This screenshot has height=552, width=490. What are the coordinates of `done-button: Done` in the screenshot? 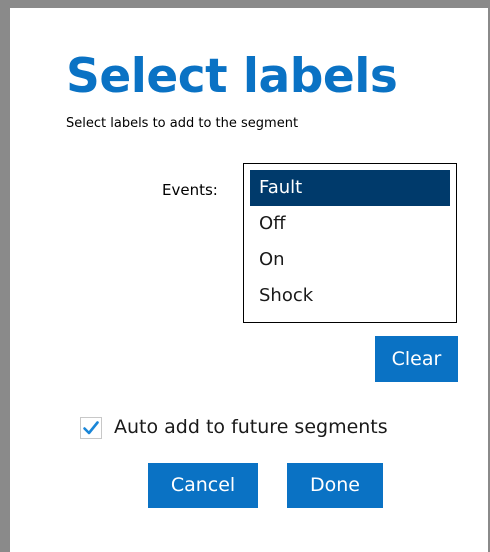 It's located at (335, 485).